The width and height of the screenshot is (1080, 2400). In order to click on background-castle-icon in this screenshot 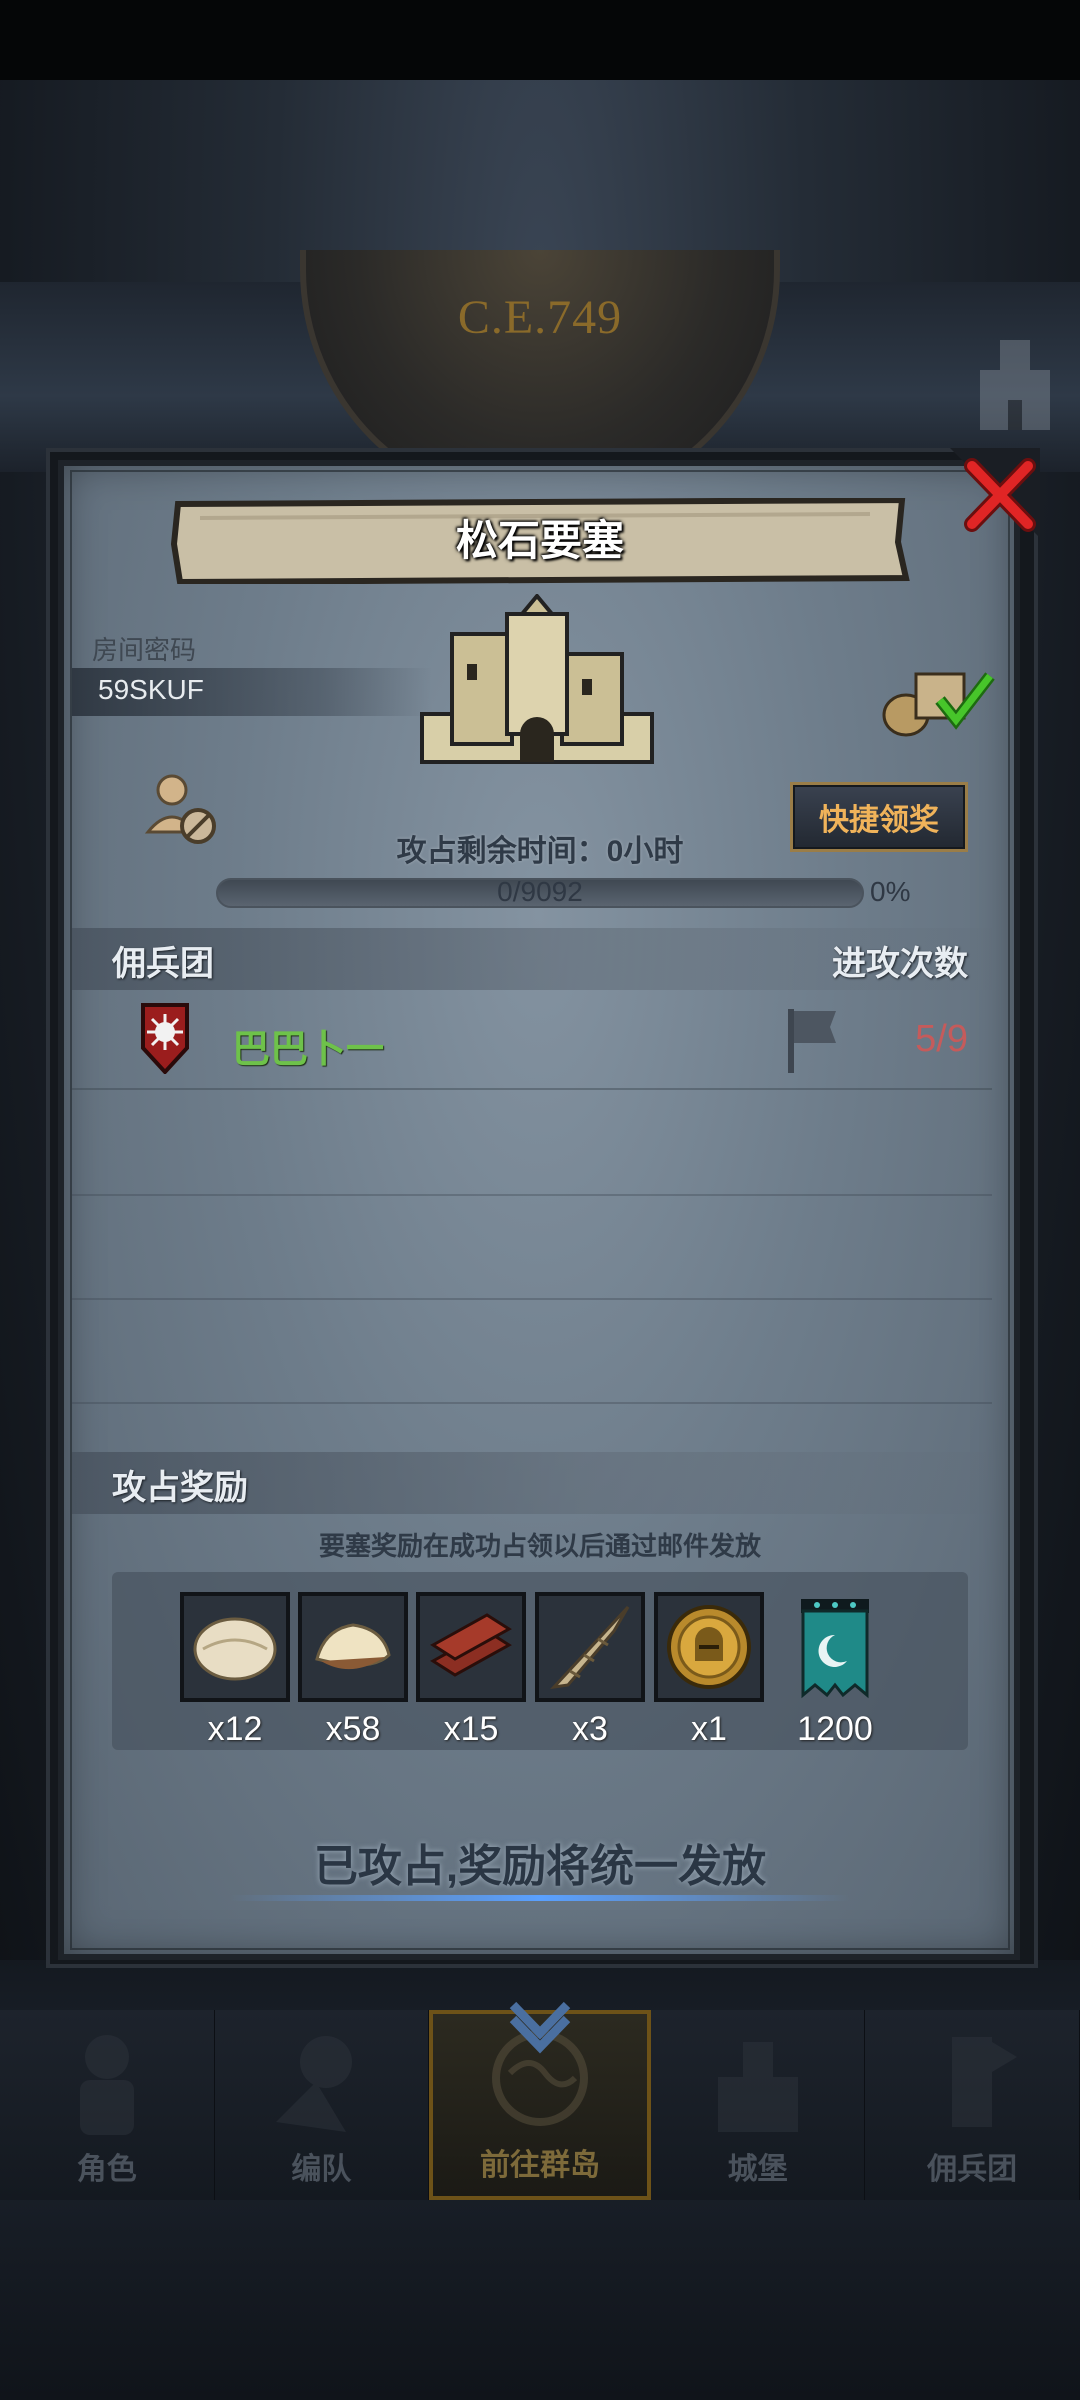, I will do `click(1015, 385)`.